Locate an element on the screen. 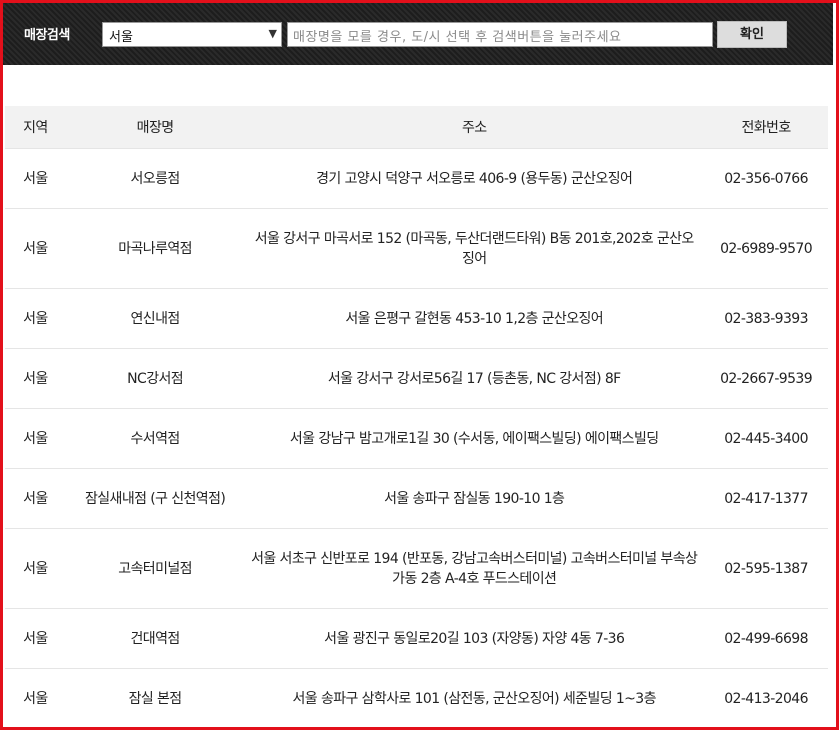 The width and height of the screenshot is (839, 730). header-address: 주소 is located at coordinates (474, 127).